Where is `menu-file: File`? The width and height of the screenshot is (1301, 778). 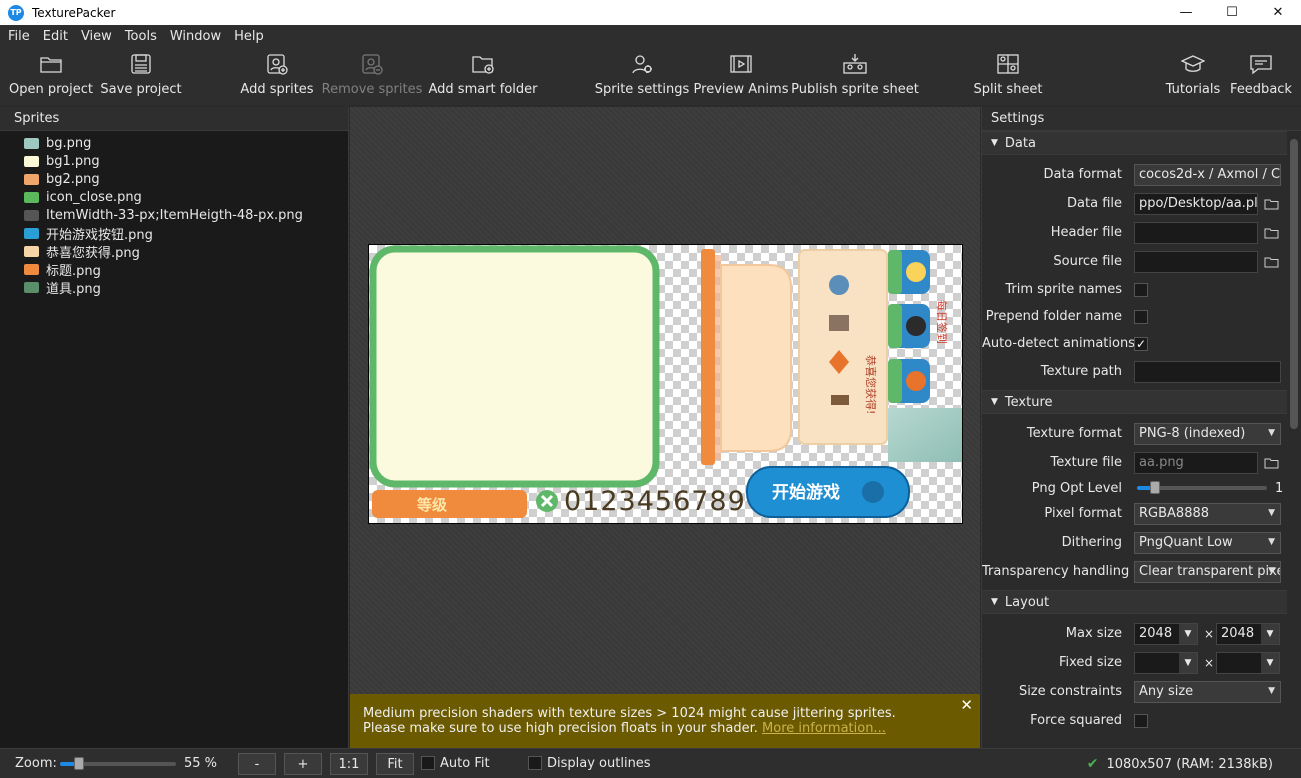 menu-file: File is located at coordinates (19, 36).